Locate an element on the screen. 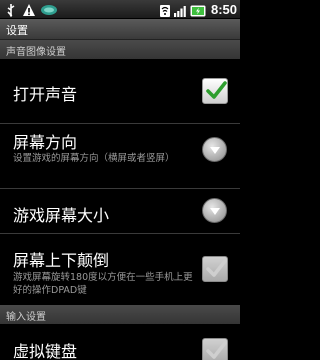 This screenshot has height=360, width=320. status-bar: 8:50 is located at coordinates (120, 9).